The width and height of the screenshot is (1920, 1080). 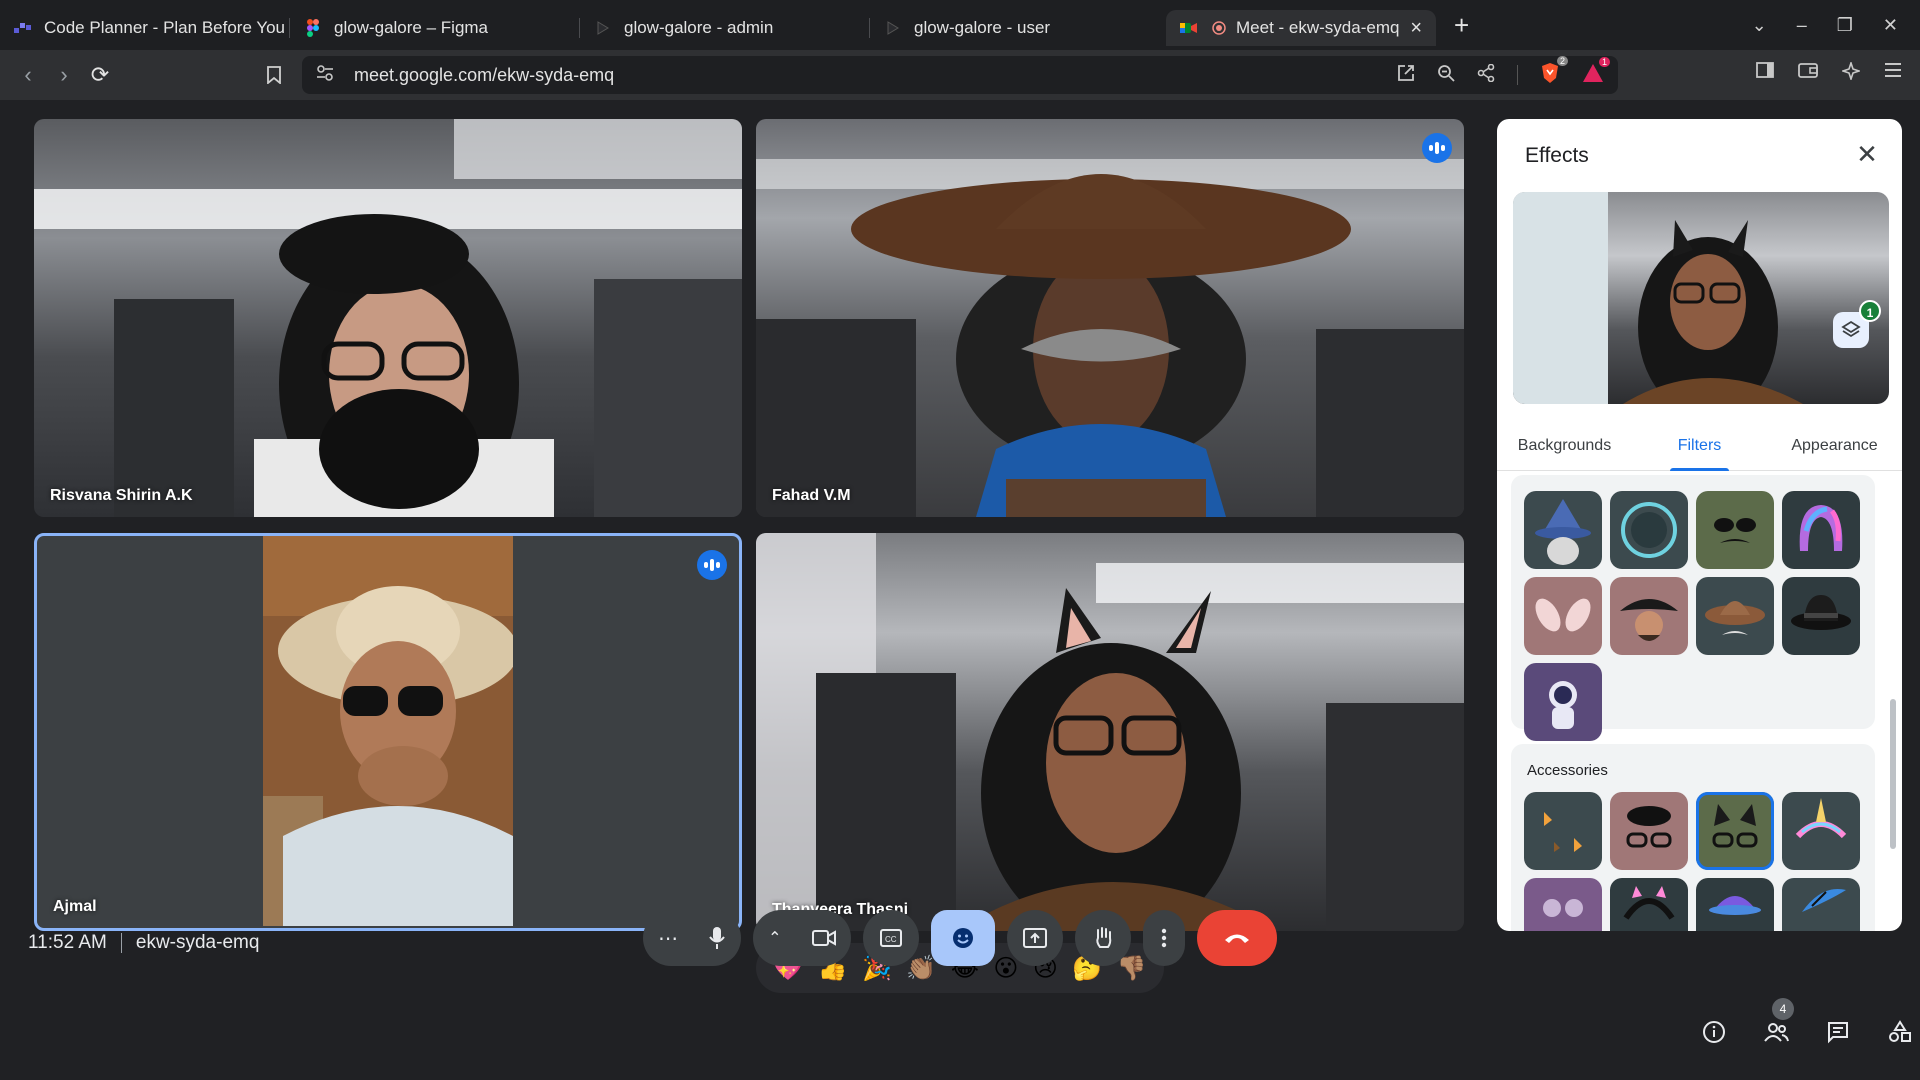 I want to click on camera-control: ⌃, so click(x=802, y=938).